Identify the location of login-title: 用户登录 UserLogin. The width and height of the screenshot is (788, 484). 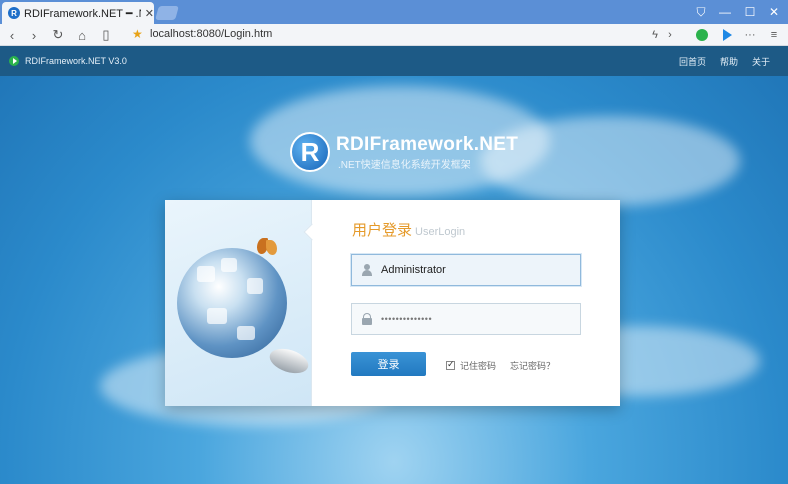
(408, 229).